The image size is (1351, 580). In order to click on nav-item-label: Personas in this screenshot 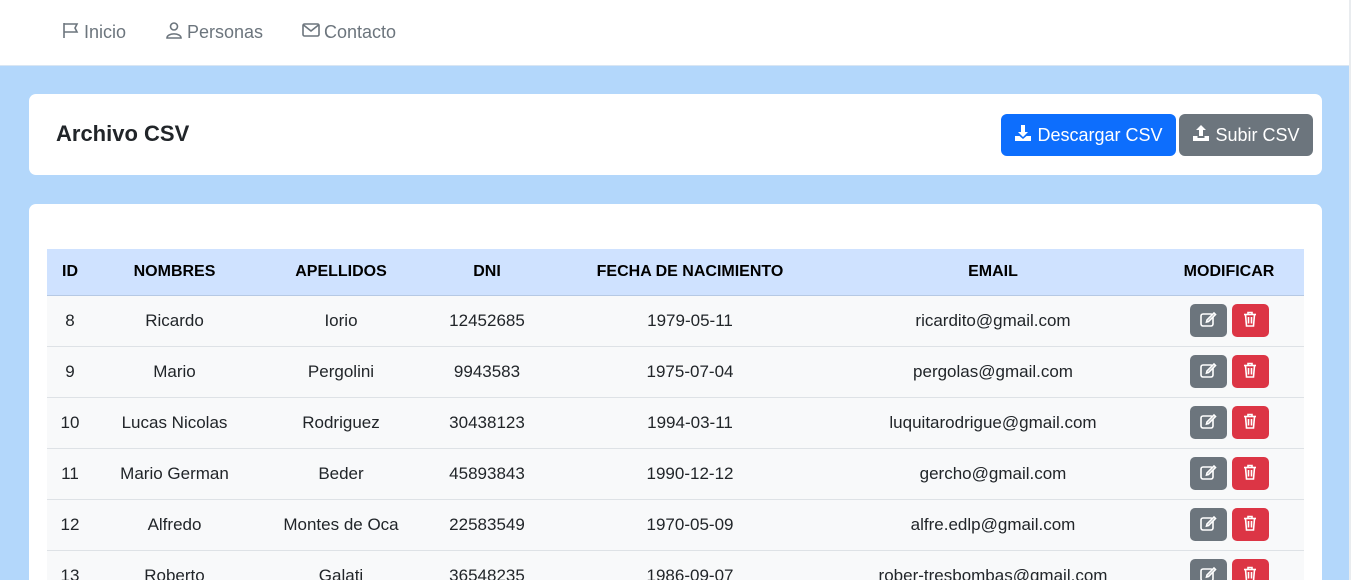, I will do `click(225, 31)`.